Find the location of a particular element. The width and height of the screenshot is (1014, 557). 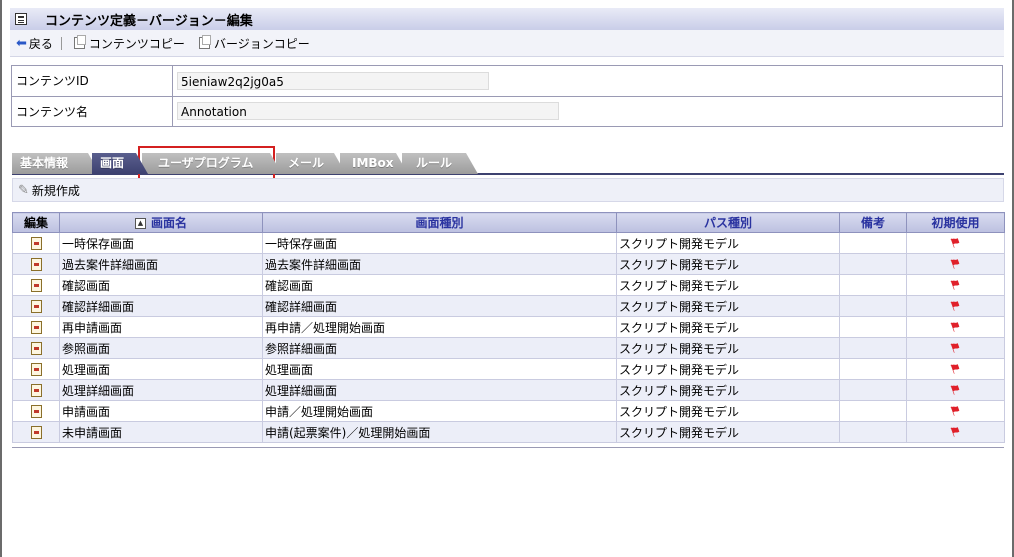

content-copy-button: コンテンツコピー is located at coordinates (129, 43).